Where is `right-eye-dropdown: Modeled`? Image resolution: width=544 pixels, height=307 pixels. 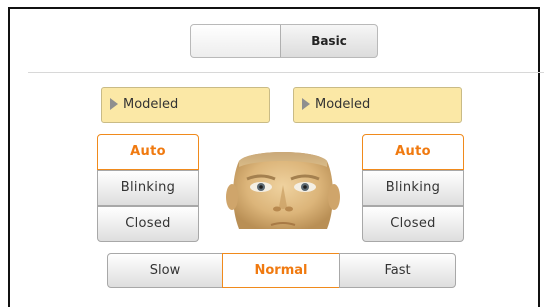 right-eye-dropdown: Modeled is located at coordinates (377, 105).